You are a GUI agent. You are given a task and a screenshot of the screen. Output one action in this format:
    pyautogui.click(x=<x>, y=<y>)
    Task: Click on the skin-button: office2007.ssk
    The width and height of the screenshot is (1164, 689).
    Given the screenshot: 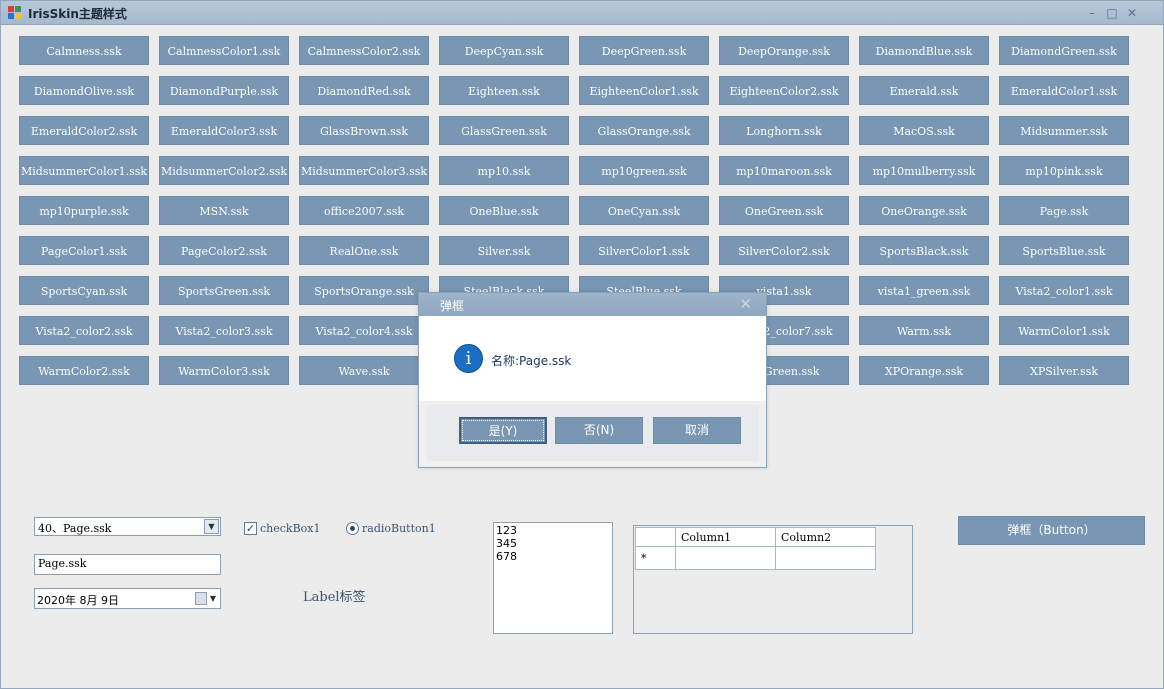 What is the action you would take?
    pyautogui.click(x=364, y=210)
    